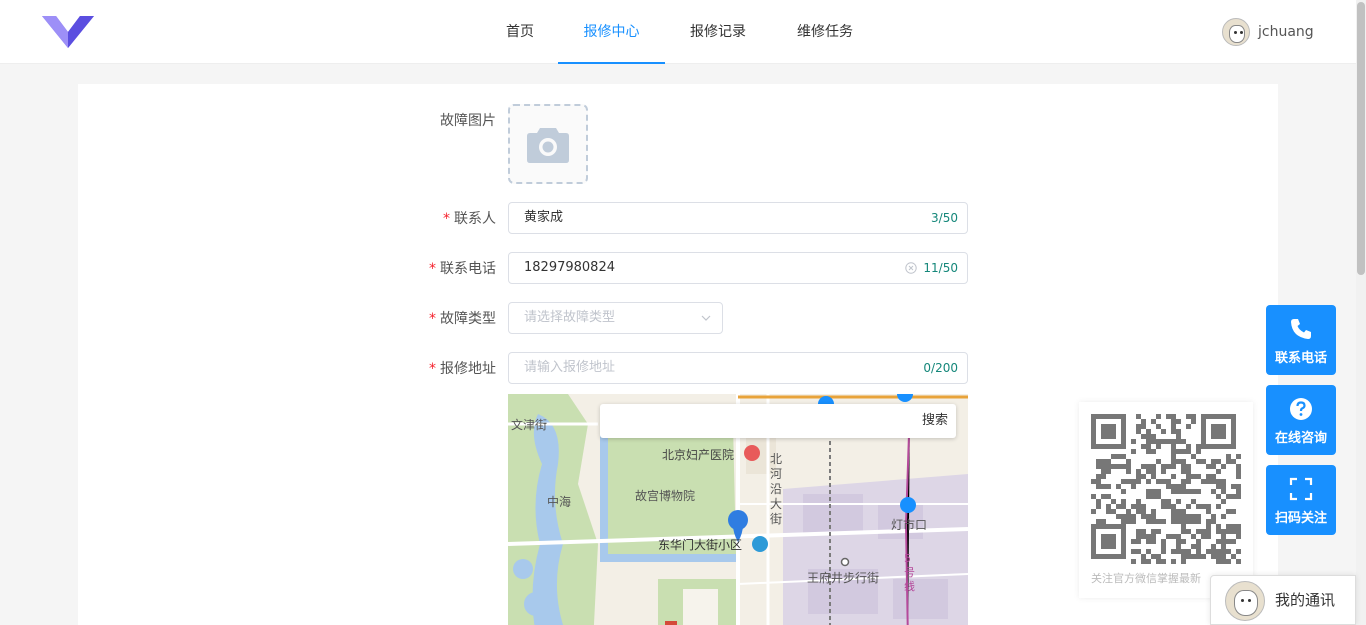 This screenshot has height=625, width=1366. Describe the element at coordinates (1305, 600) in the screenshot. I see `chat-label: 我的通讯` at that location.